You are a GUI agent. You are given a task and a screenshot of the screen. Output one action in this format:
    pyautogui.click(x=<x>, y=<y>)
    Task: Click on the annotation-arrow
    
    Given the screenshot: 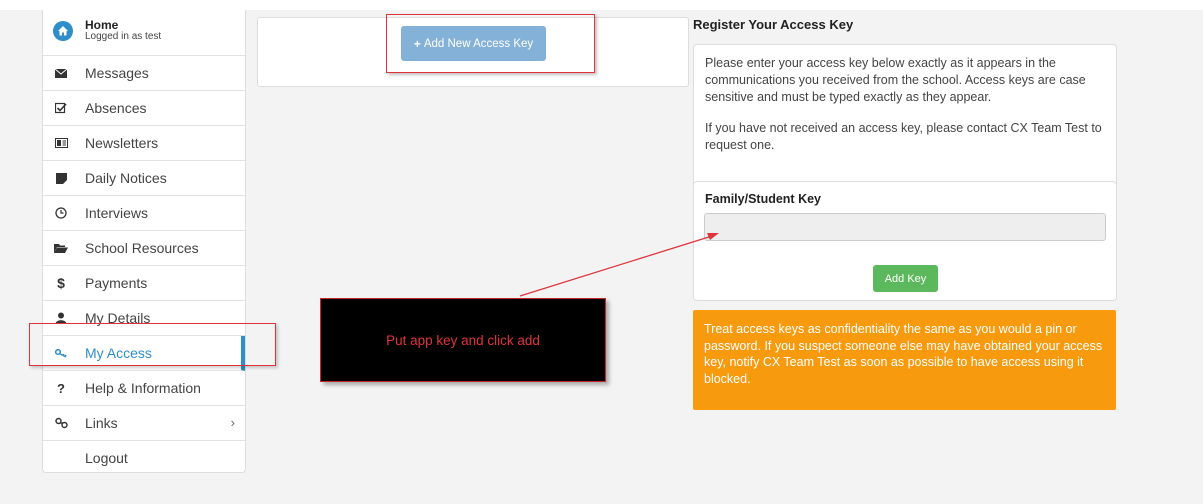 What is the action you would take?
    pyautogui.click(x=619, y=265)
    